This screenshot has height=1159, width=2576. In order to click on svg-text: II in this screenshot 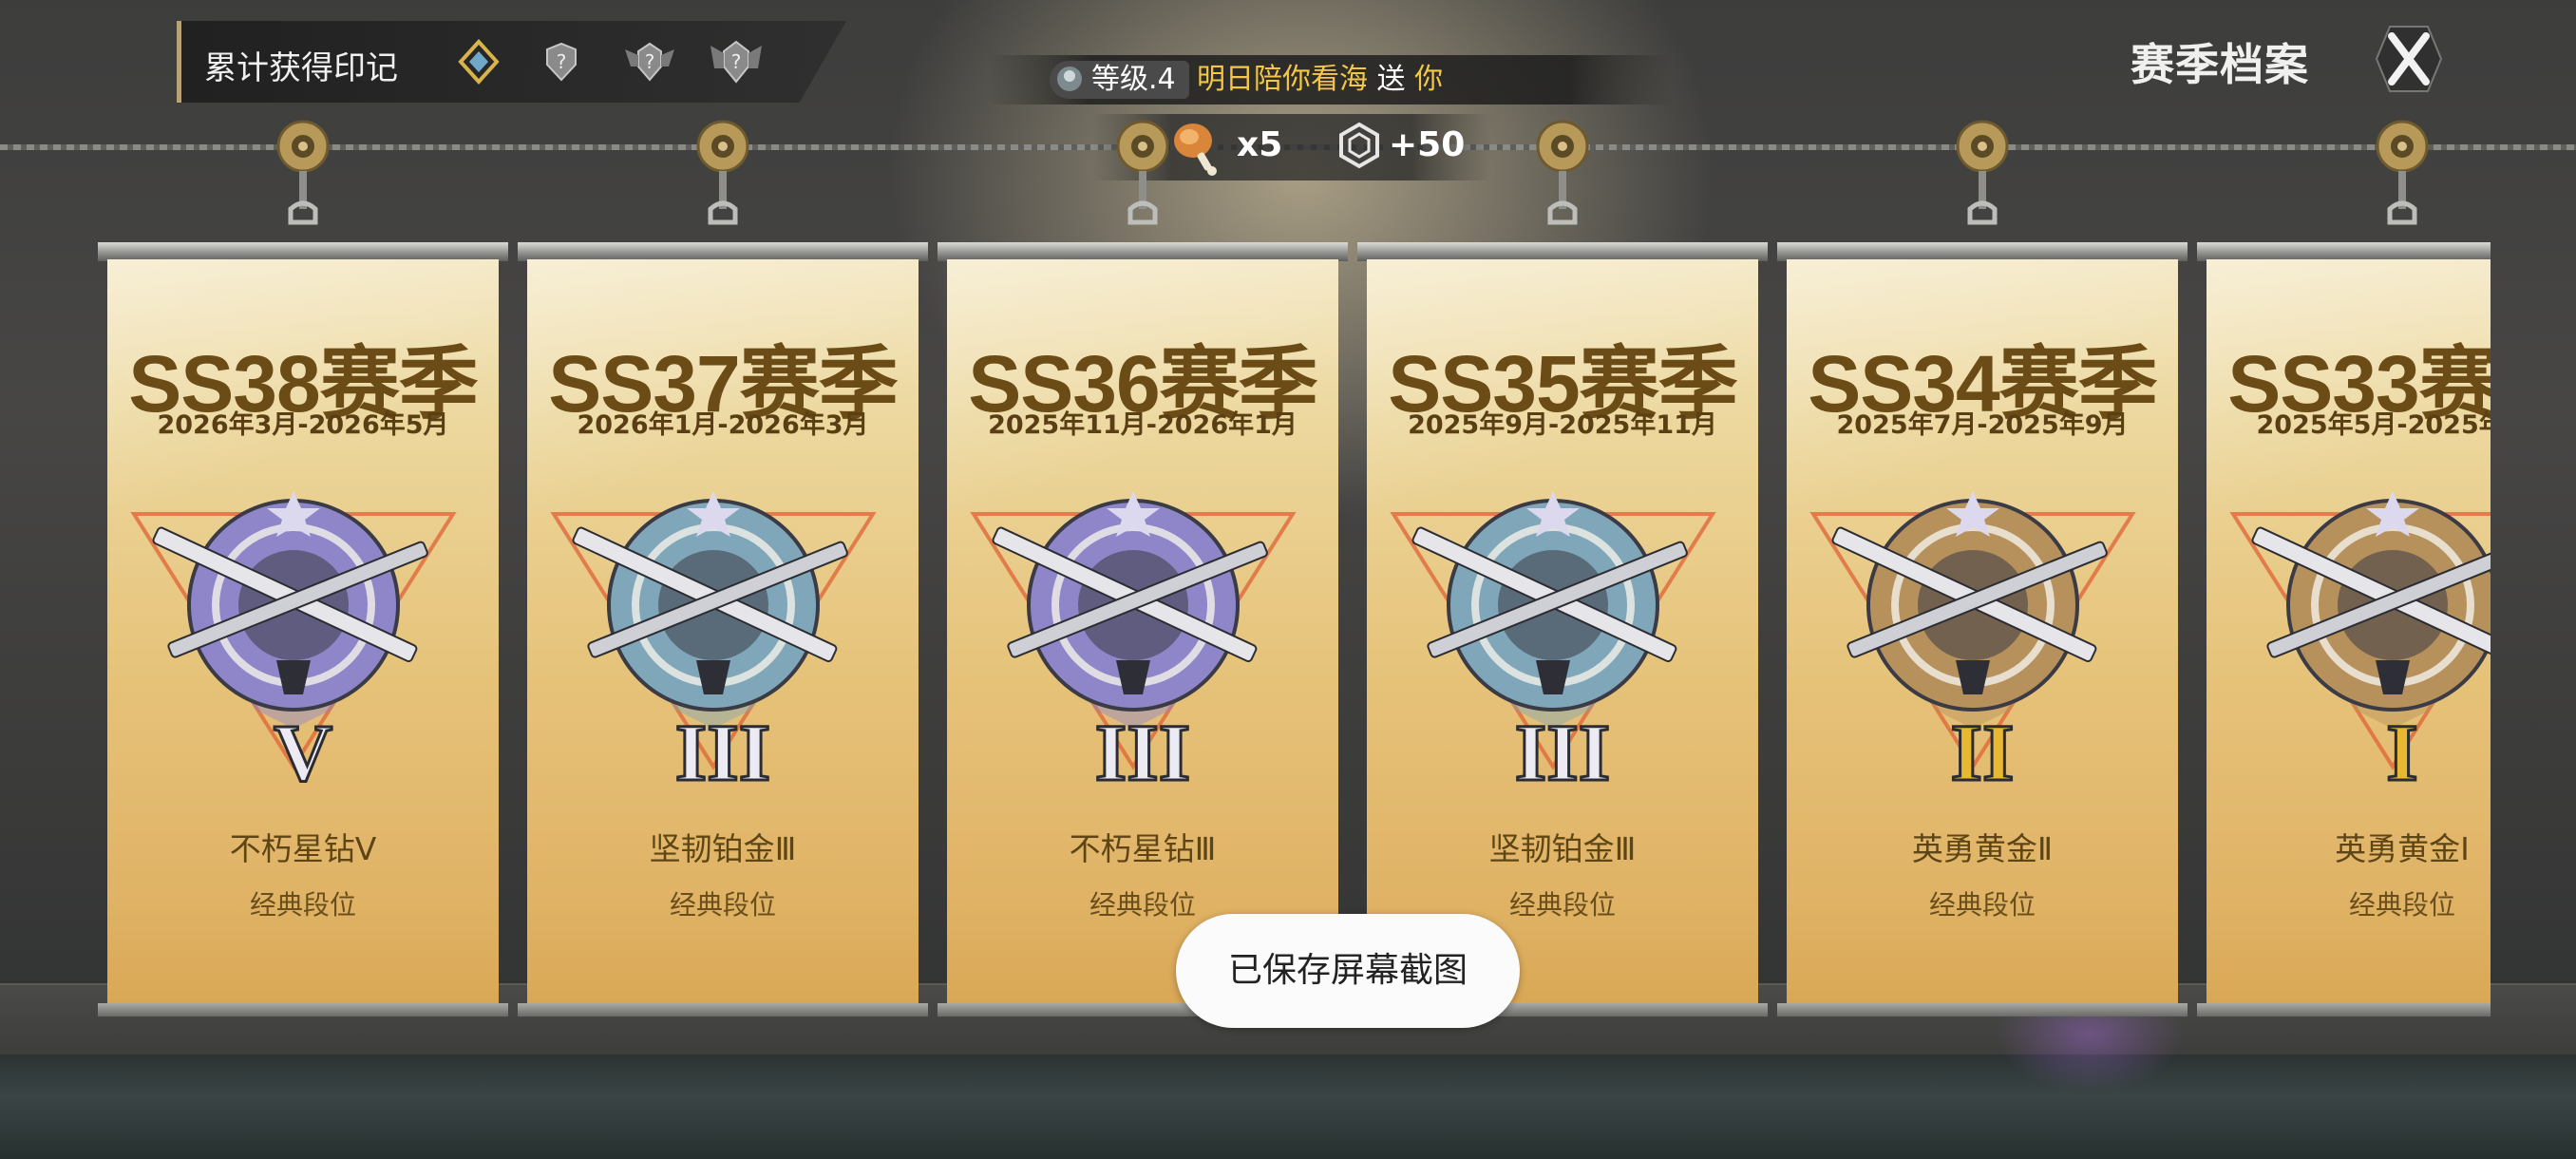, I will do `click(1983, 750)`.